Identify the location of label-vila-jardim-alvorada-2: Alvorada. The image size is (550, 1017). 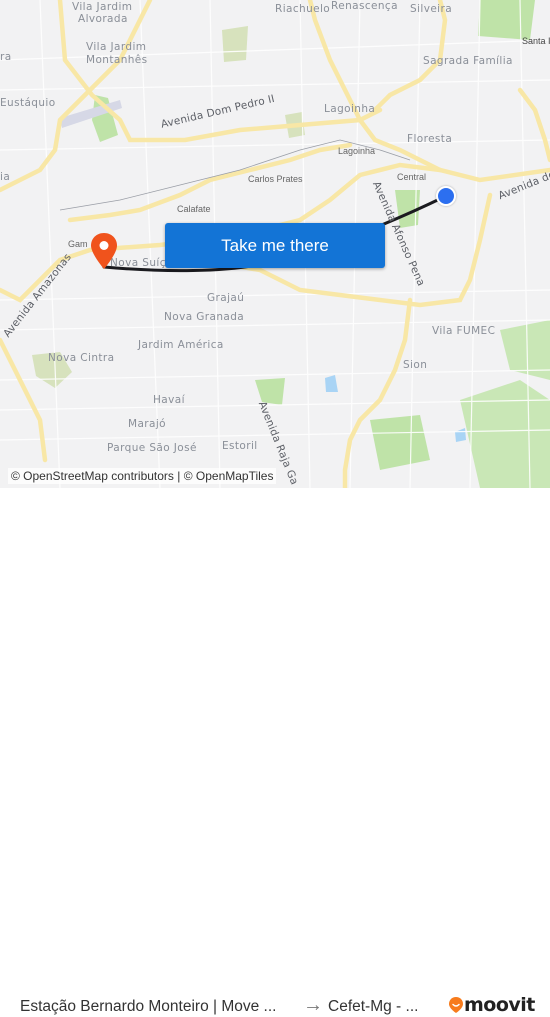
(103, 19).